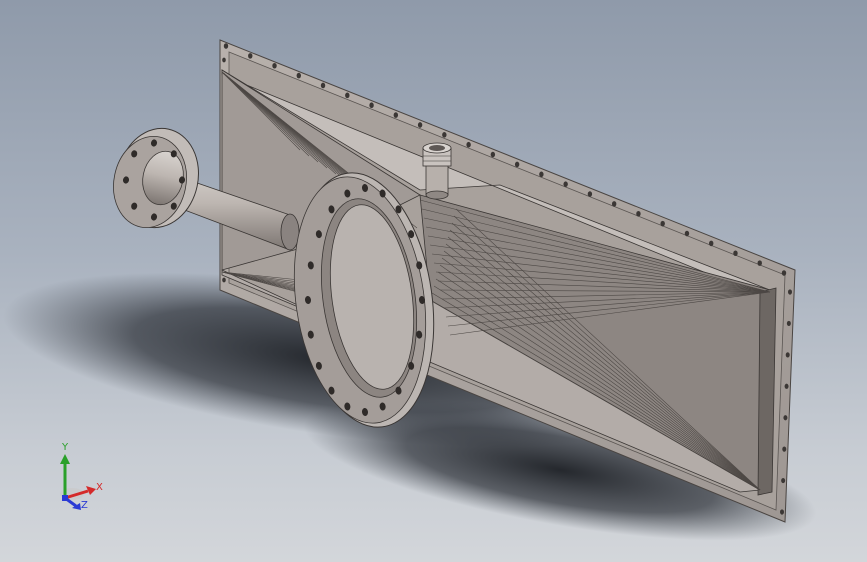 The height and width of the screenshot is (562, 867). I want to click on side-pipe-flange, so click(156, 178).